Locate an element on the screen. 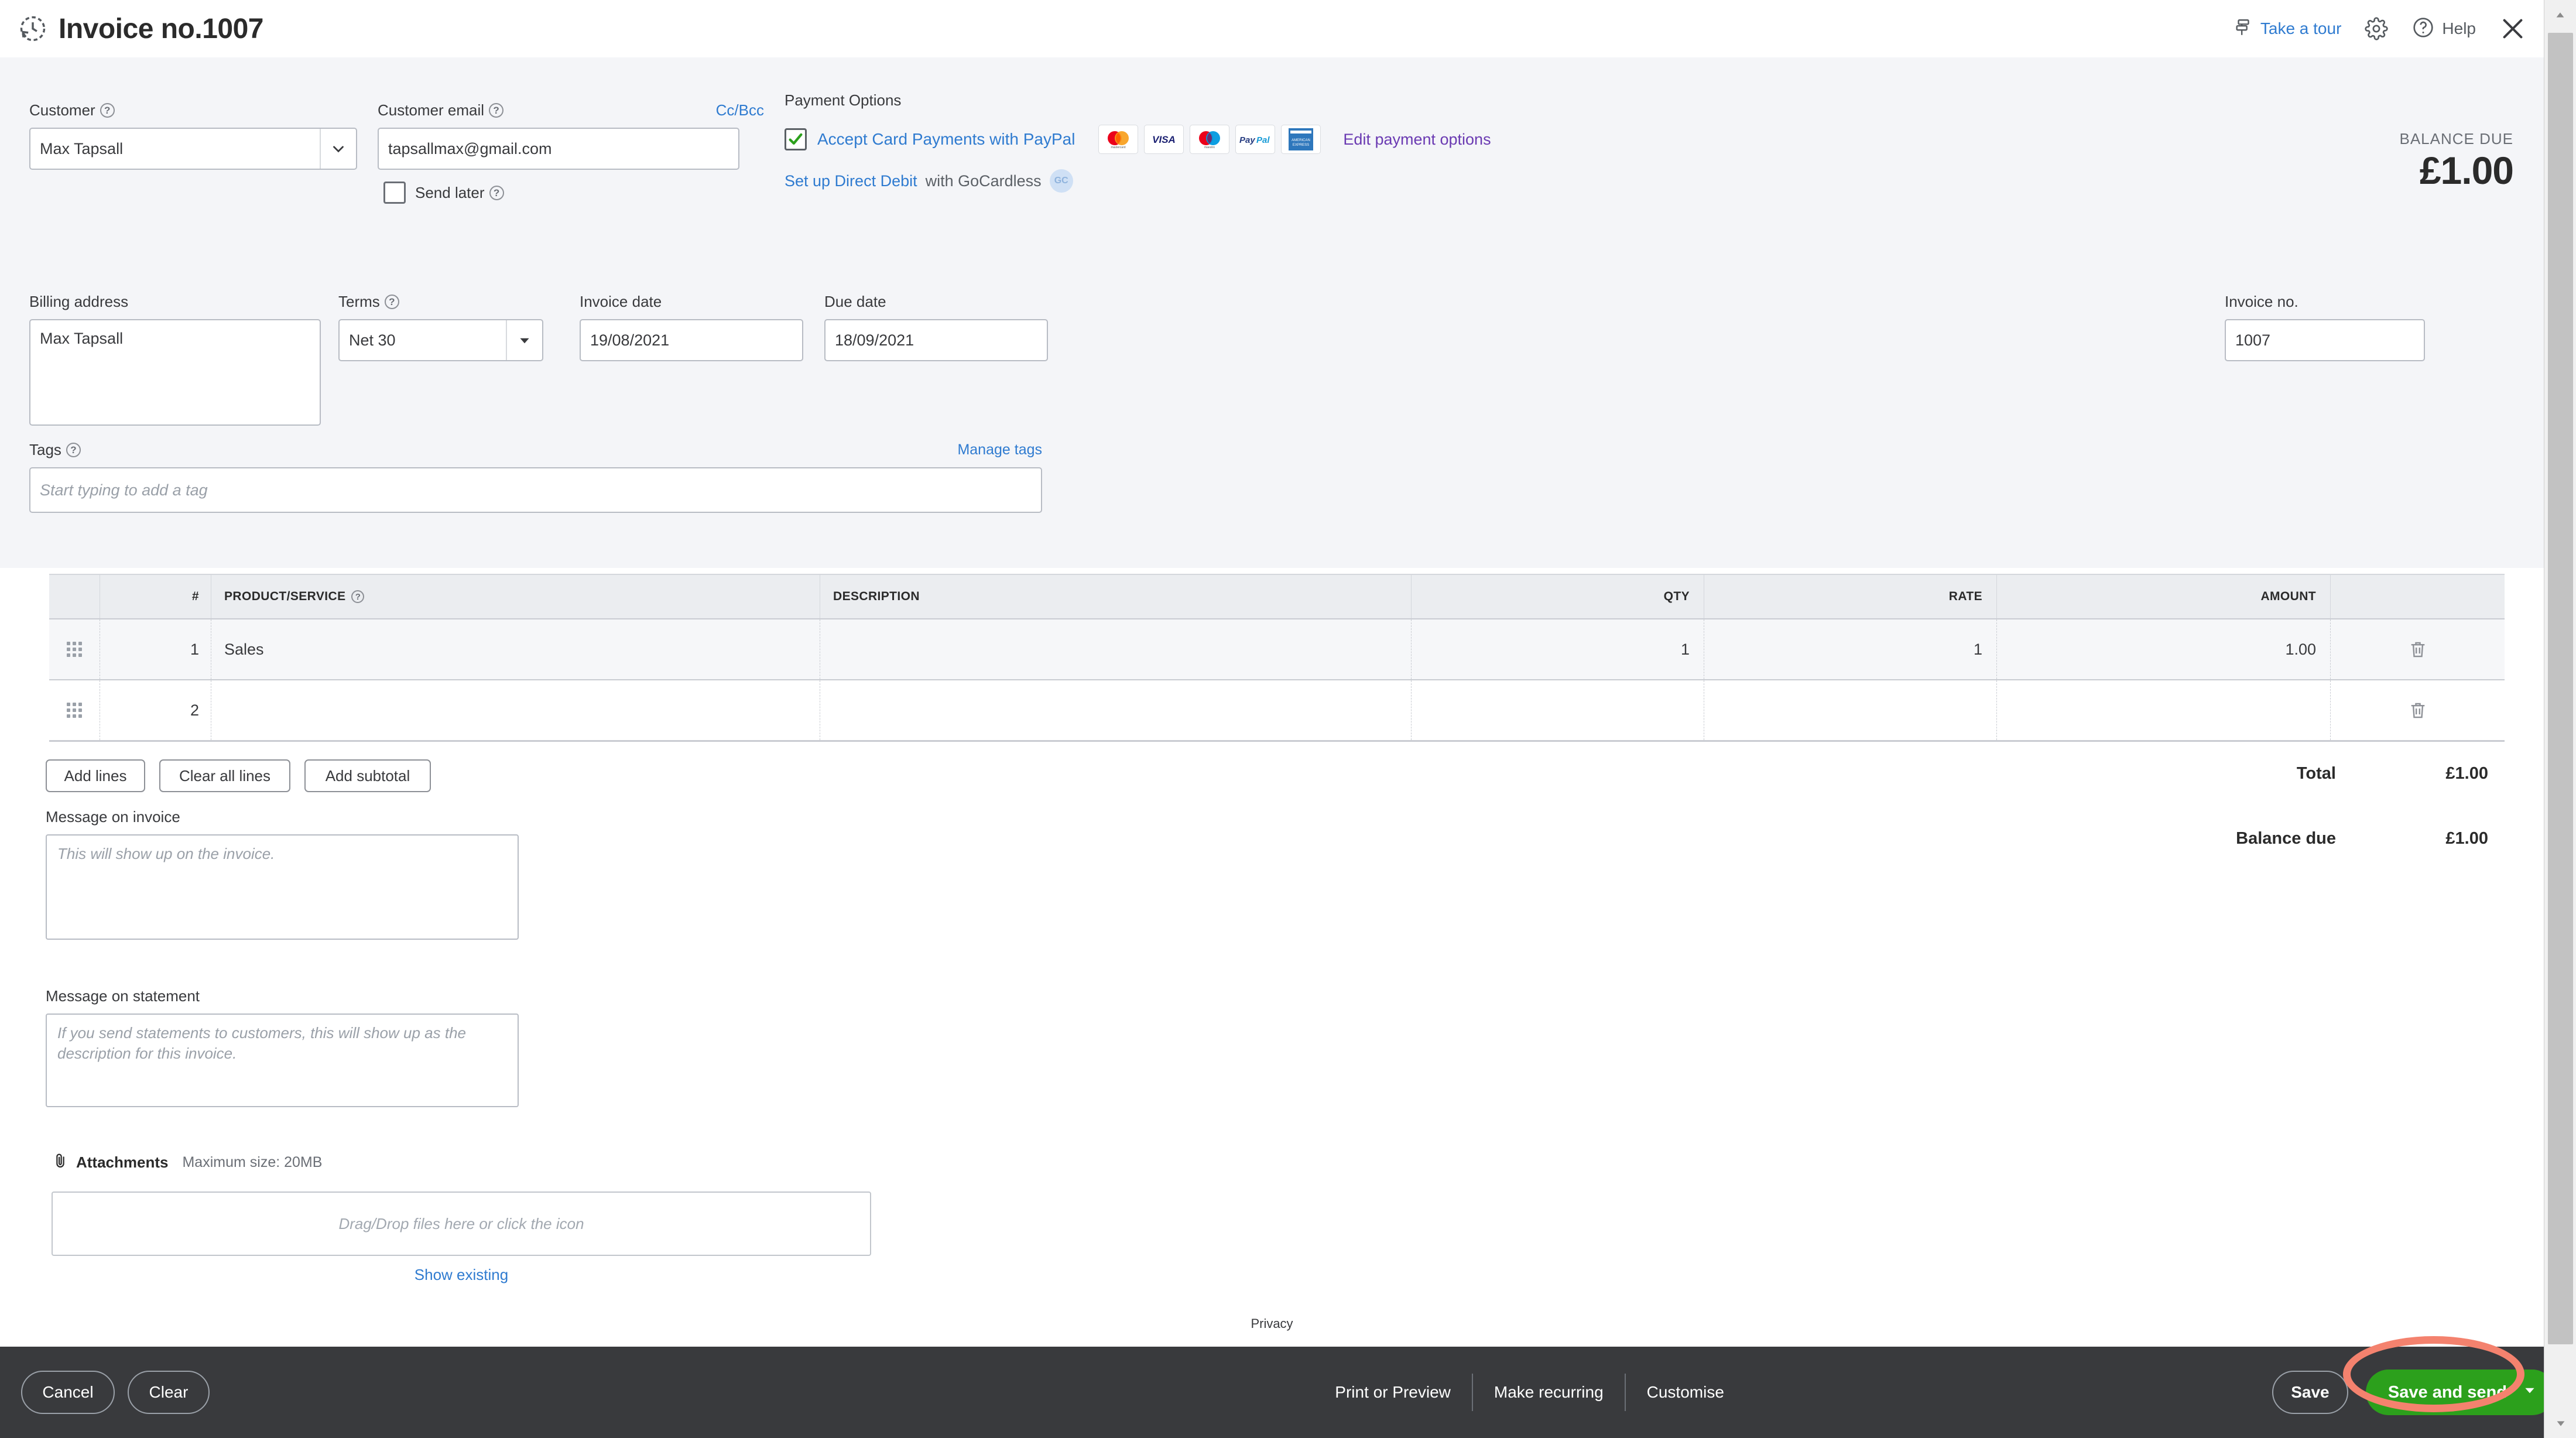 This screenshot has width=2576, height=1438. add-subtotal-button: Add subtotal is located at coordinates (367, 776).